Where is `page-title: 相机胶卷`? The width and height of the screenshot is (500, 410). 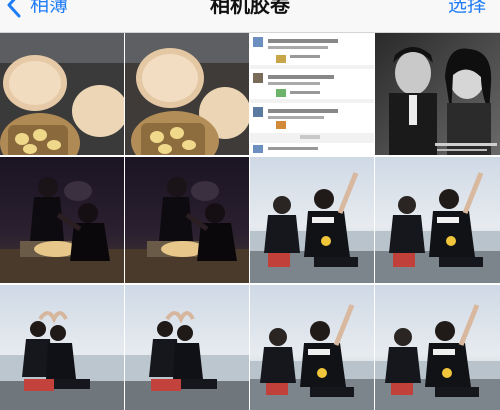 page-title: 相机胶卷 is located at coordinates (250, 8).